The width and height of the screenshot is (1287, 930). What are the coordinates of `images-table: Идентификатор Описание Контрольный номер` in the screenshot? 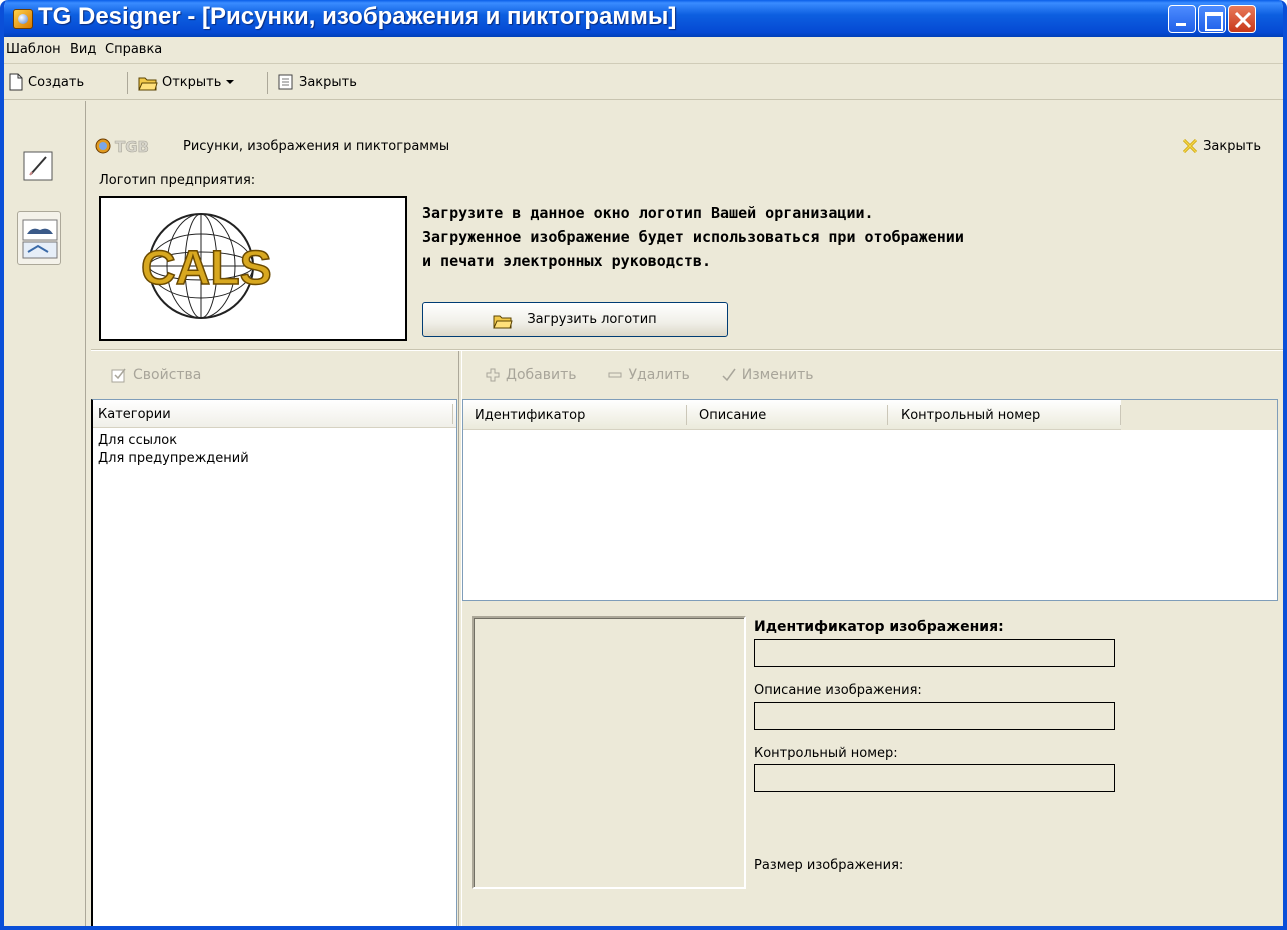 It's located at (870, 500).